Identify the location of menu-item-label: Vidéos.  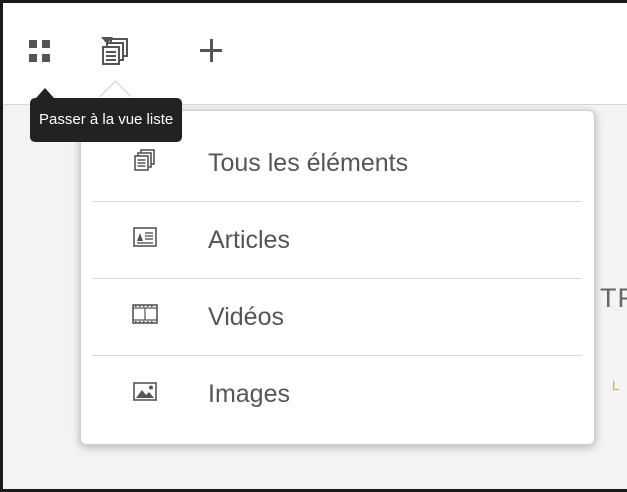
(246, 317).